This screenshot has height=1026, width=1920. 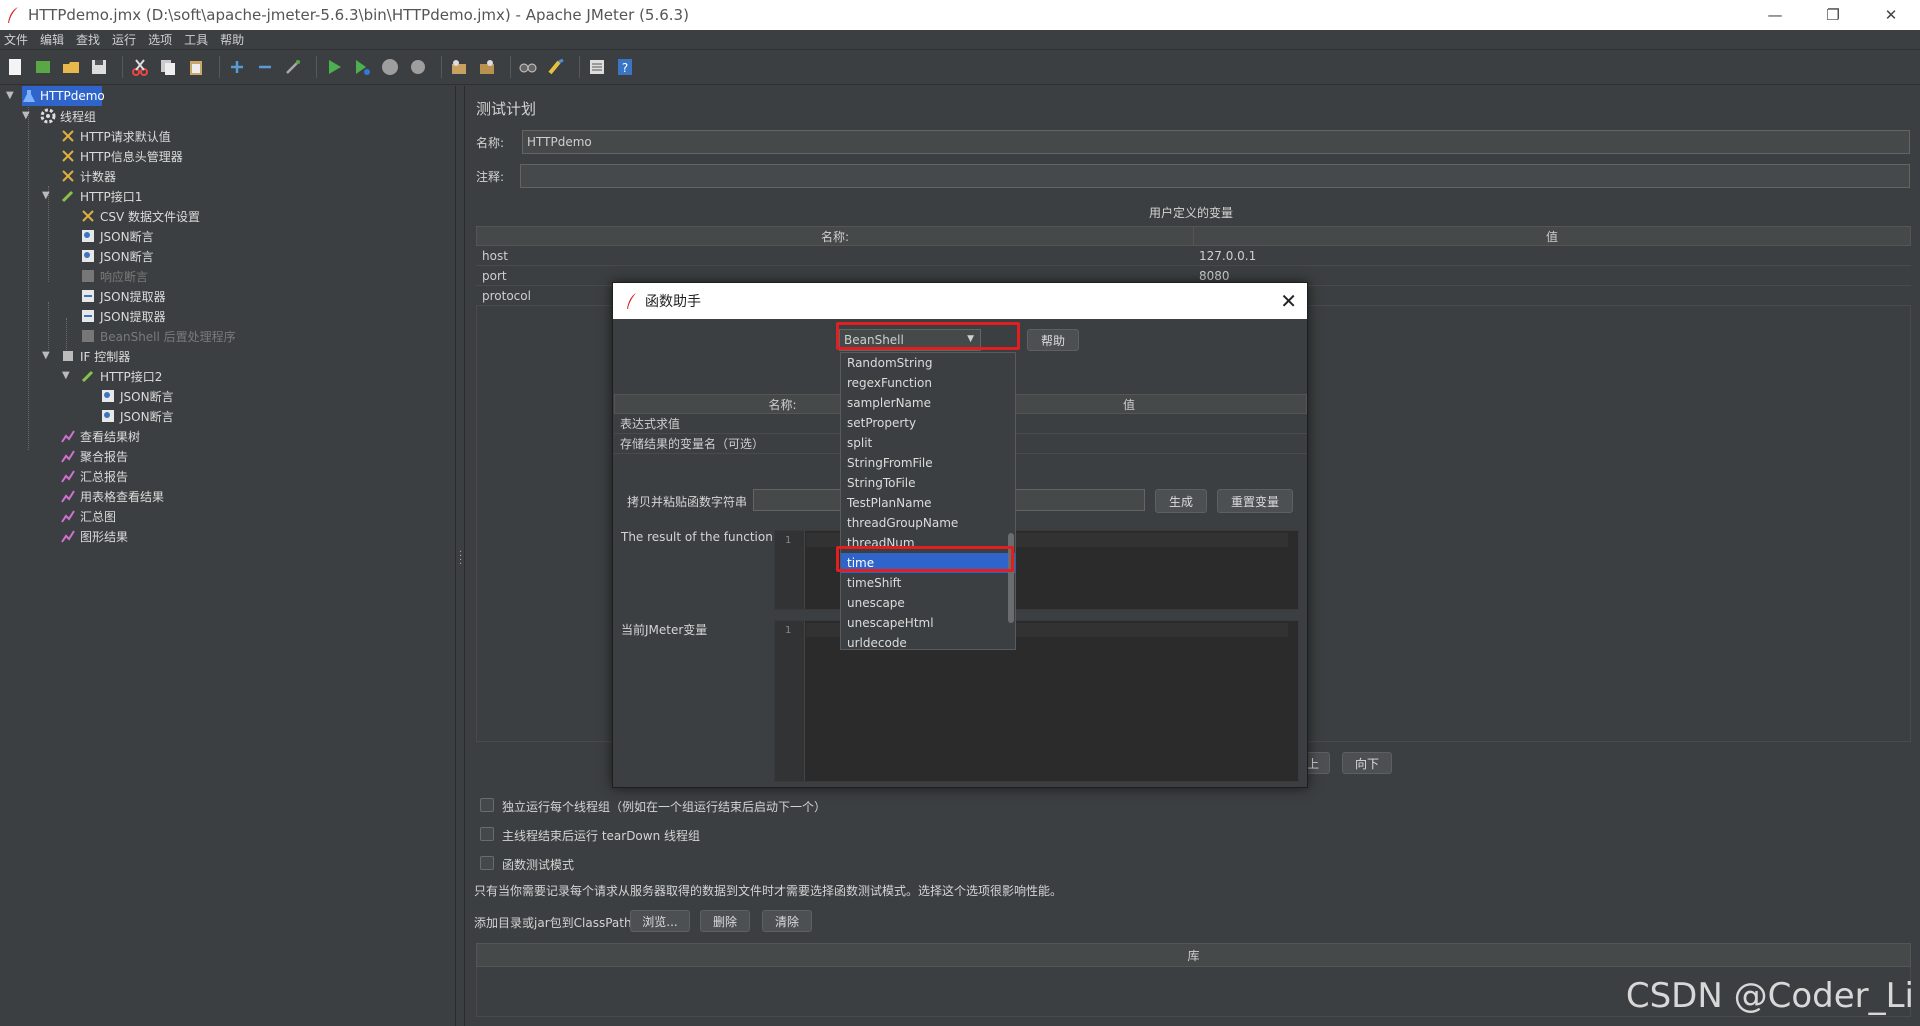 I want to click on reset-search-icon, so click(x=556, y=67).